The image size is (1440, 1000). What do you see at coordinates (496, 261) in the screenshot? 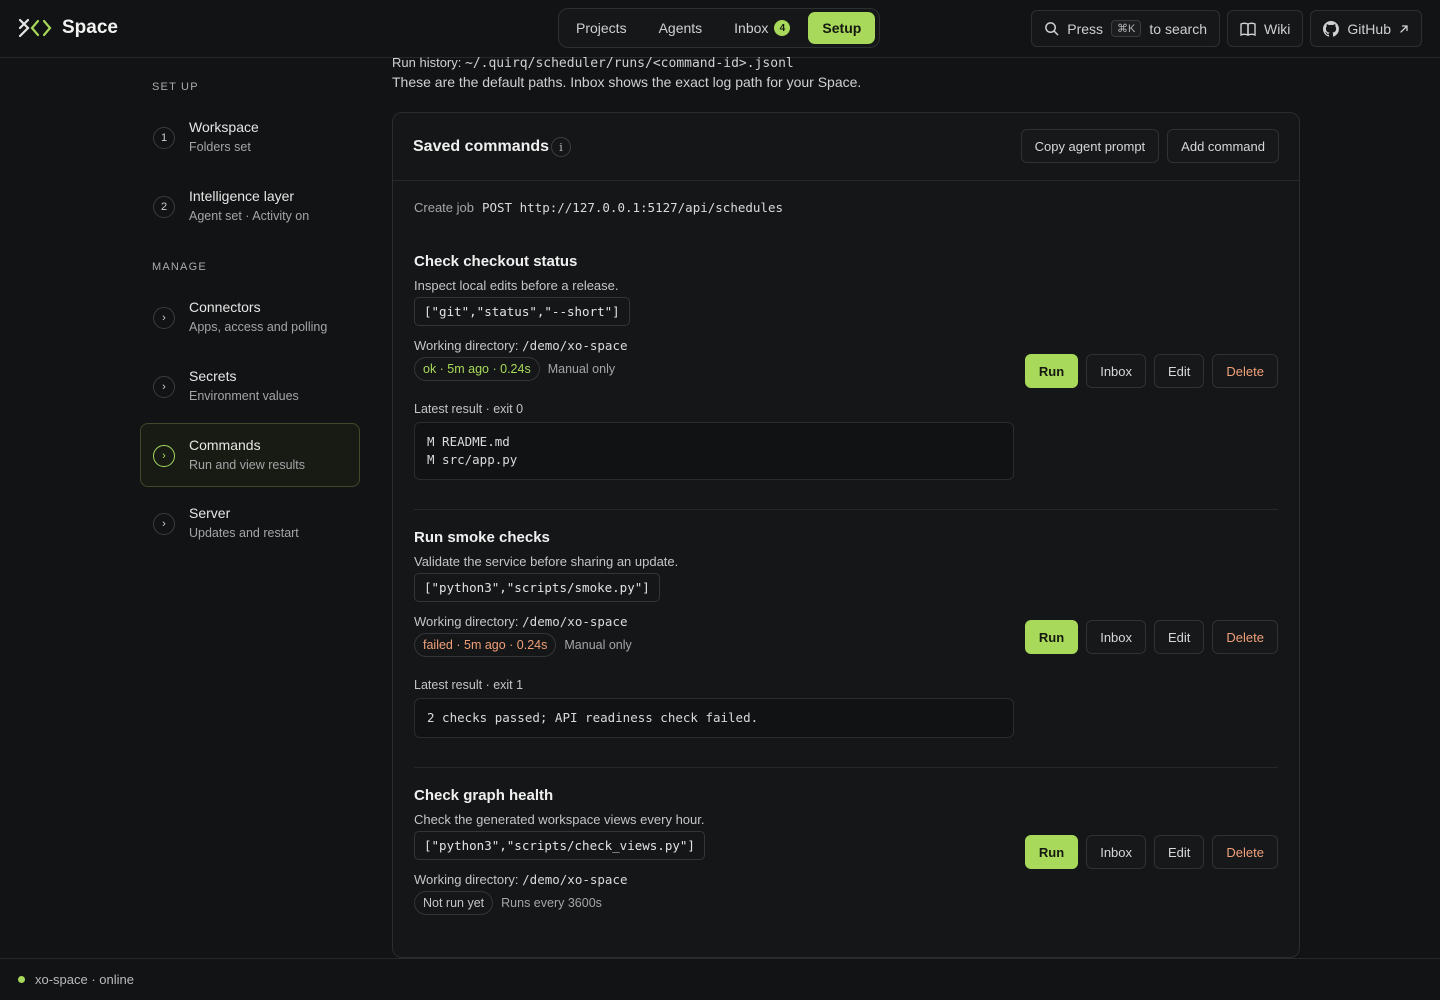
I see `command-title: Check checkout status` at bounding box center [496, 261].